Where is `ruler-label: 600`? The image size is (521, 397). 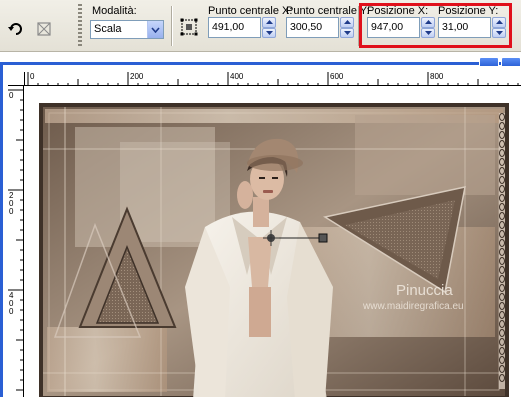
ruler-label: 600 is located at coordinates (337, 76).